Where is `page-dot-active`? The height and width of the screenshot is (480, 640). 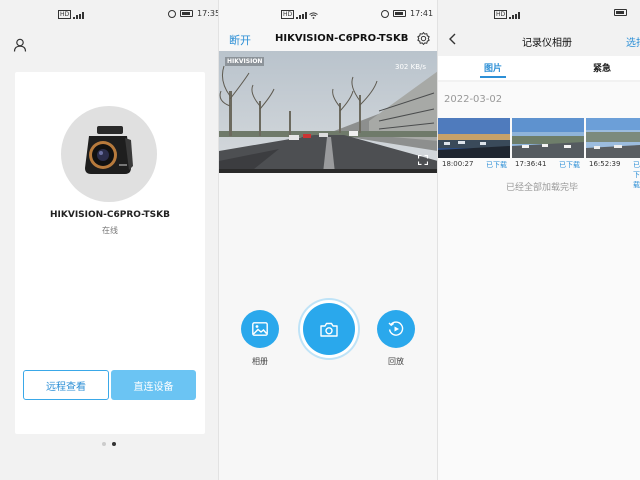
page-dot-active is located at coordinates (114, 444).